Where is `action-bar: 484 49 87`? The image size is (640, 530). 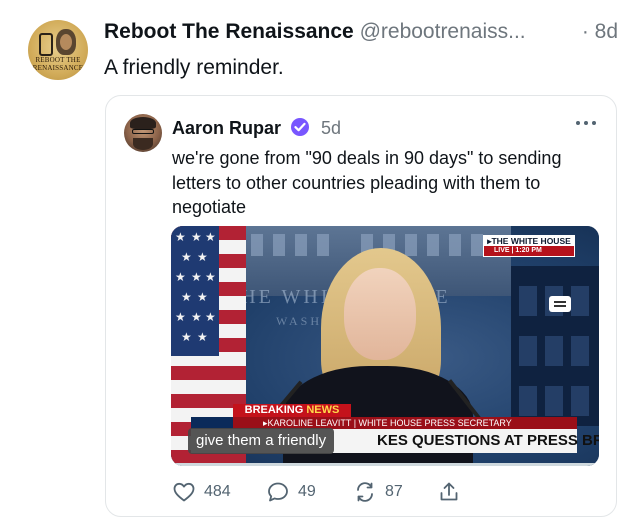 action-bar: 484 49 87 is located at coordinates (382, 492).